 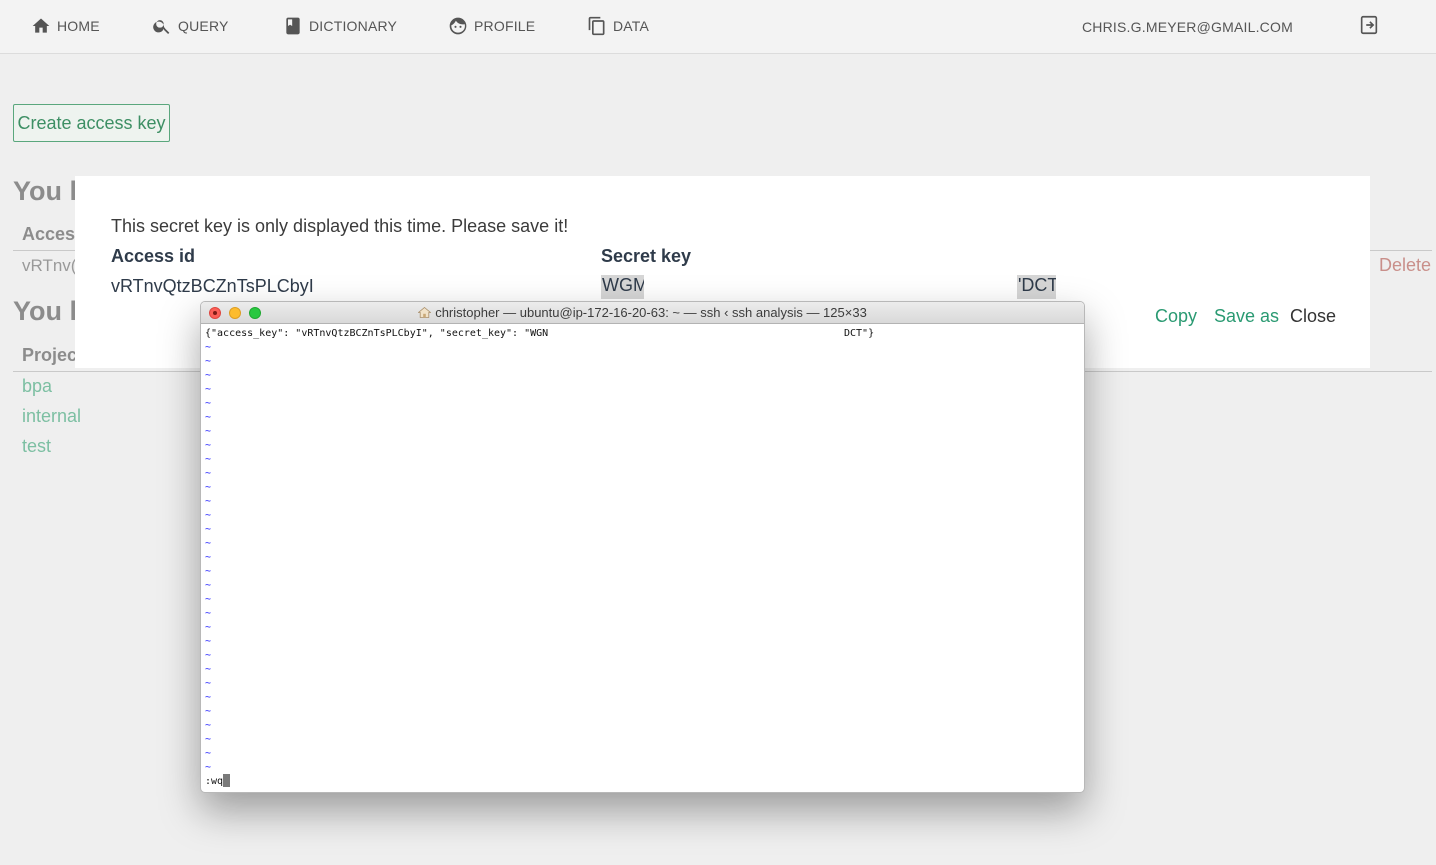 What do you see at coordinates (1176, 316) in the screenshot?
I see `copy-button: Copy` at bounding box center [1176, 316].